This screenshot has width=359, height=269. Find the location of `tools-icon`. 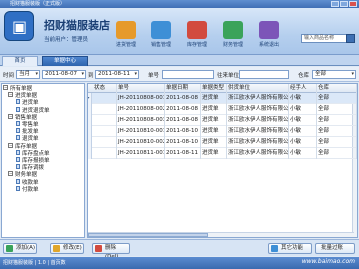

tools-icon is located at coordinates (274, 248).